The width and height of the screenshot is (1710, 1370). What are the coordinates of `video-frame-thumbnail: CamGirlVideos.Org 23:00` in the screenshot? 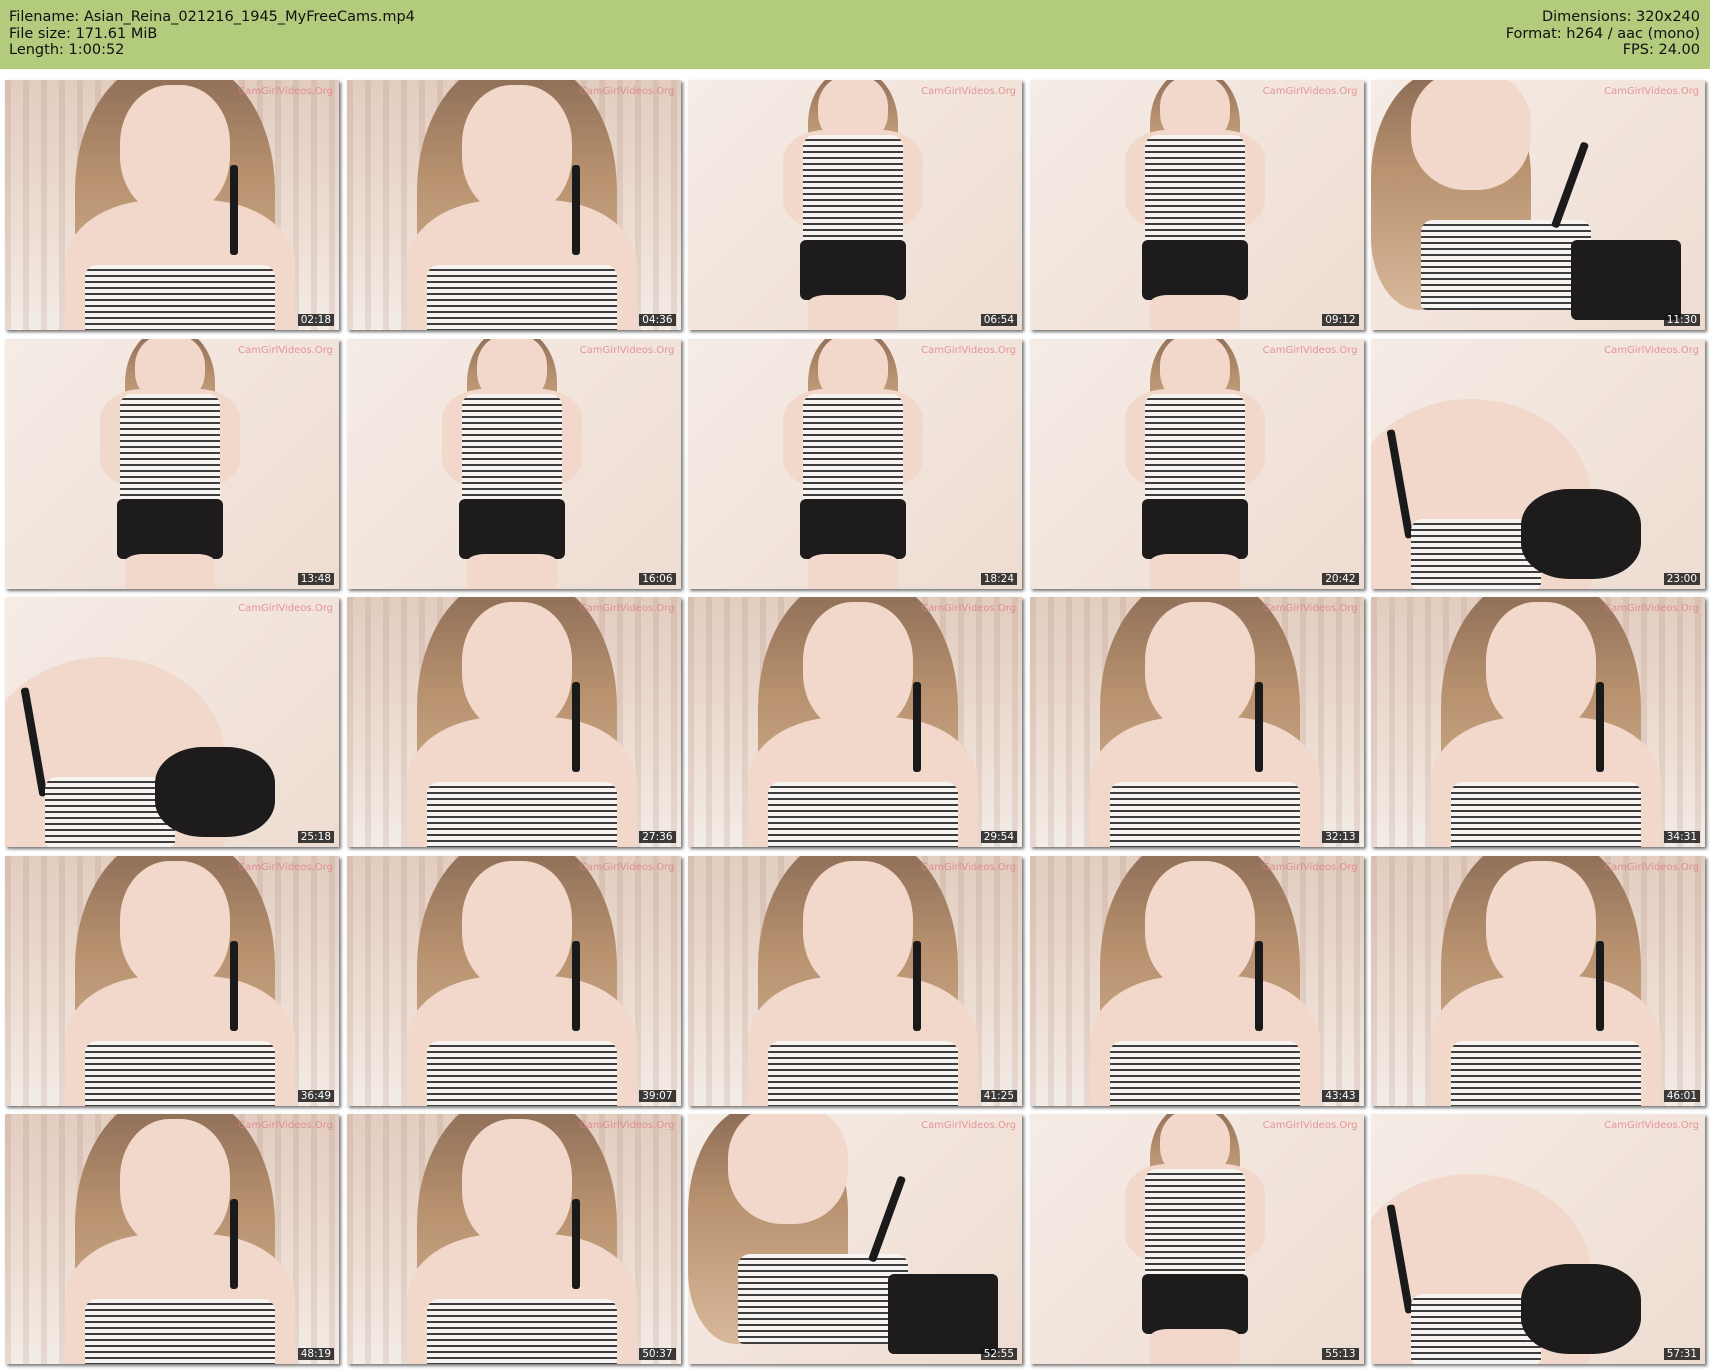 It's located at (1538, 463).